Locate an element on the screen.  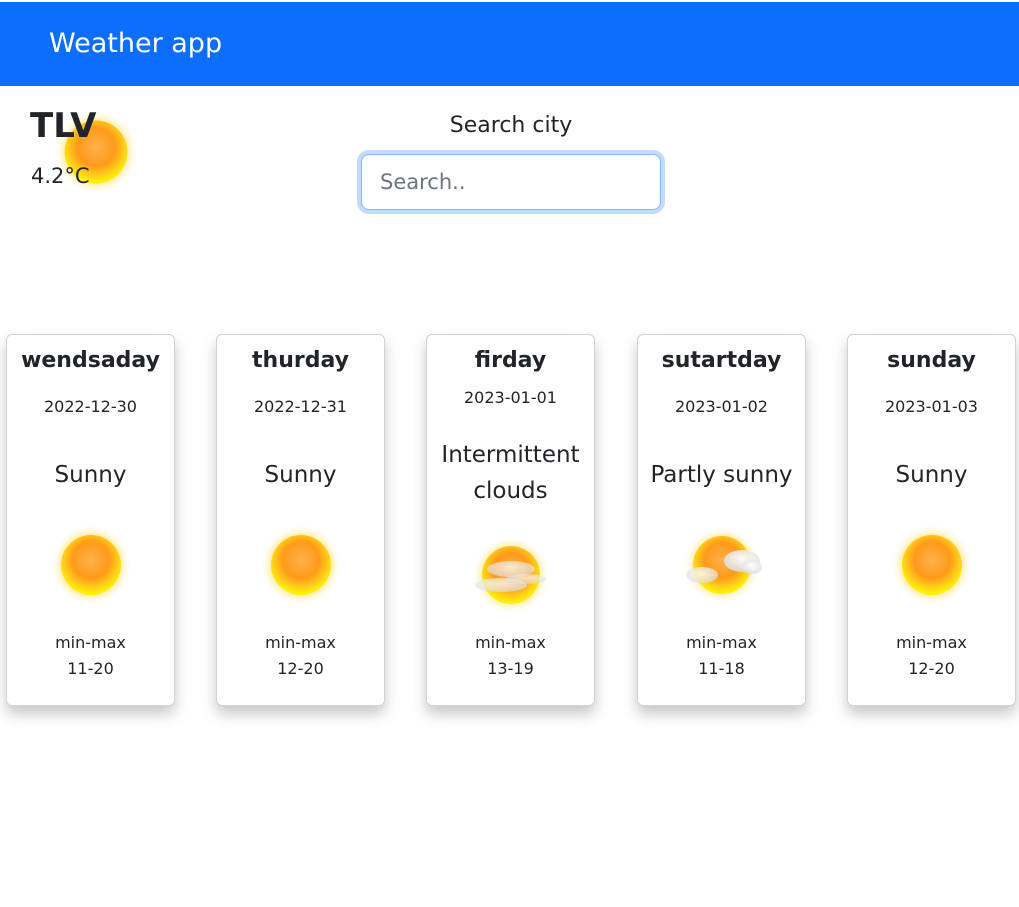
forecast-date: 2022-12-31 is located at coordinates (300, 406).